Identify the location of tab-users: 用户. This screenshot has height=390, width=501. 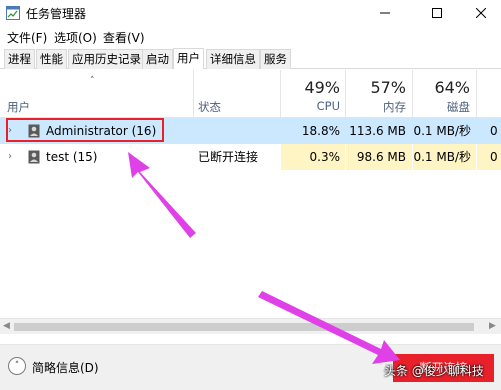
(188, 58).